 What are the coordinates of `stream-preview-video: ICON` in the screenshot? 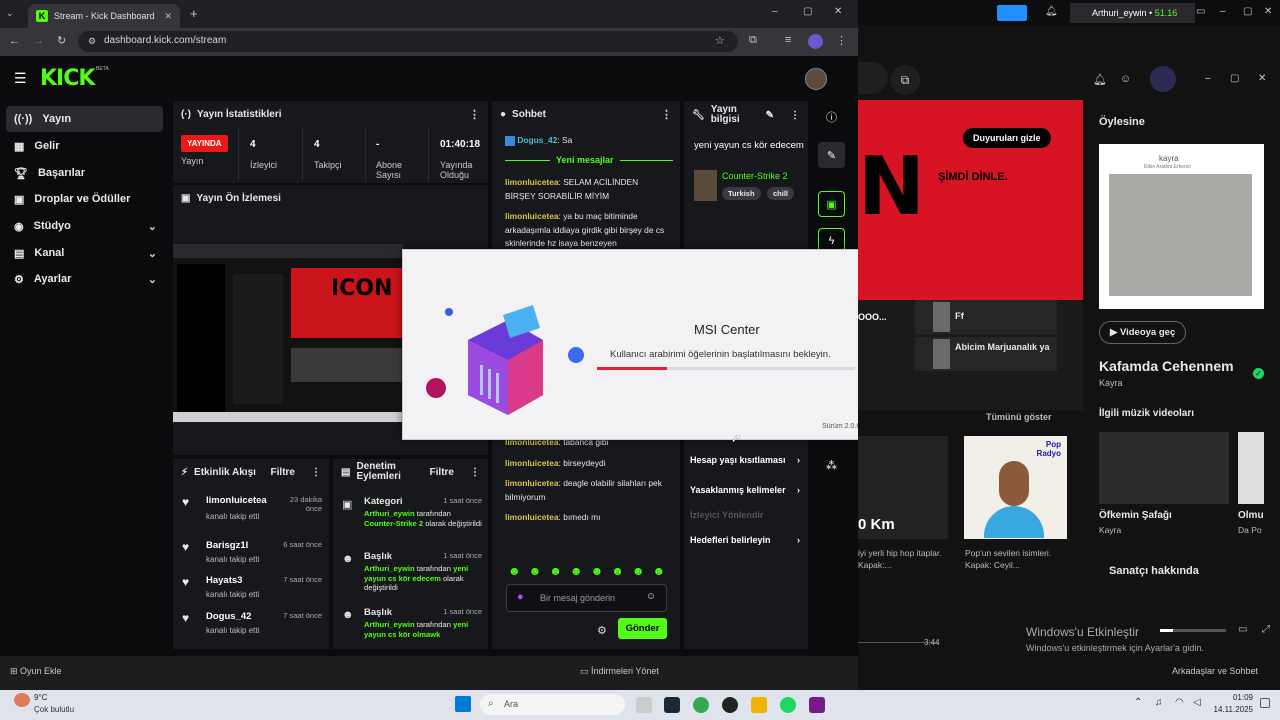 It's located at (288, 333).